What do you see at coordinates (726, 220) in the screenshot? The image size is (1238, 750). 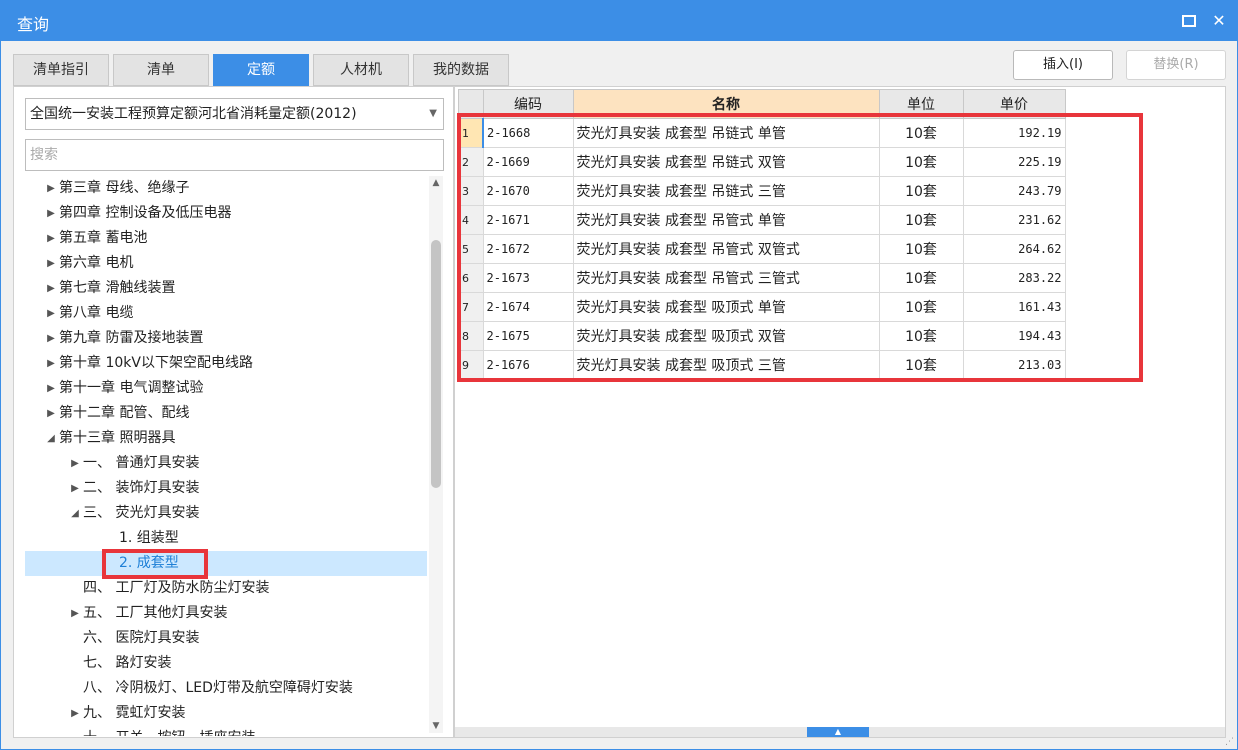 I see `name-cell: 荧光灯具安装 成套型 吊管式 单管` at bounding box center [726, 220].